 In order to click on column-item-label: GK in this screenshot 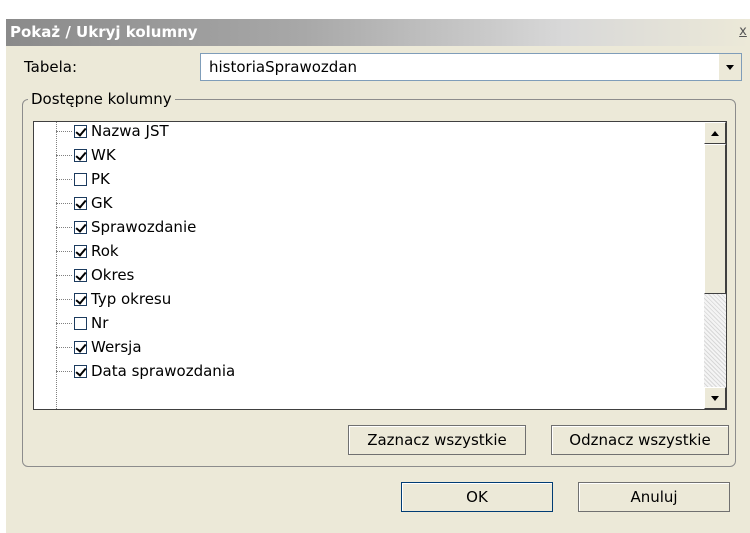, I will do `click(102, 203)`.